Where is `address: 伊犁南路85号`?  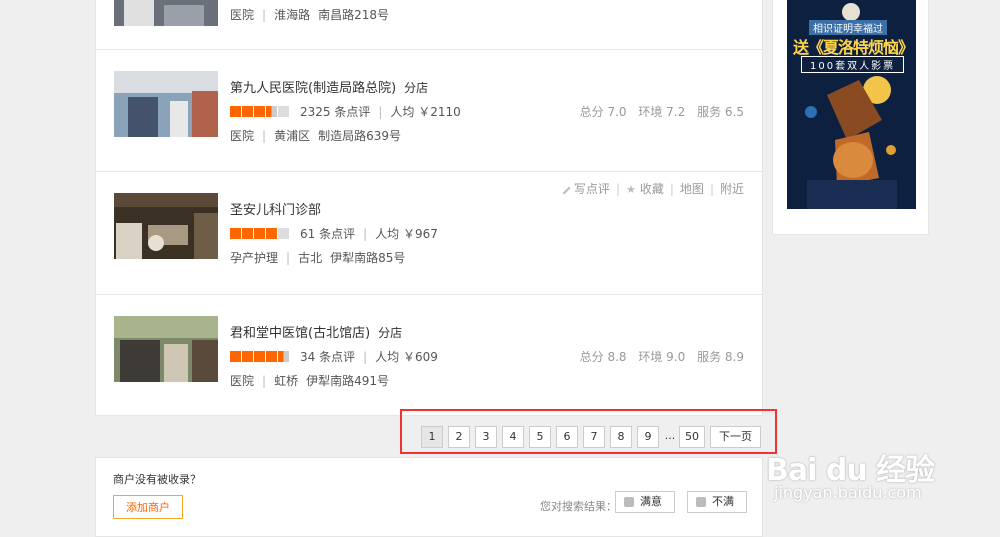
address: 伊犁南路85号 is located at coordinates (368, 258).